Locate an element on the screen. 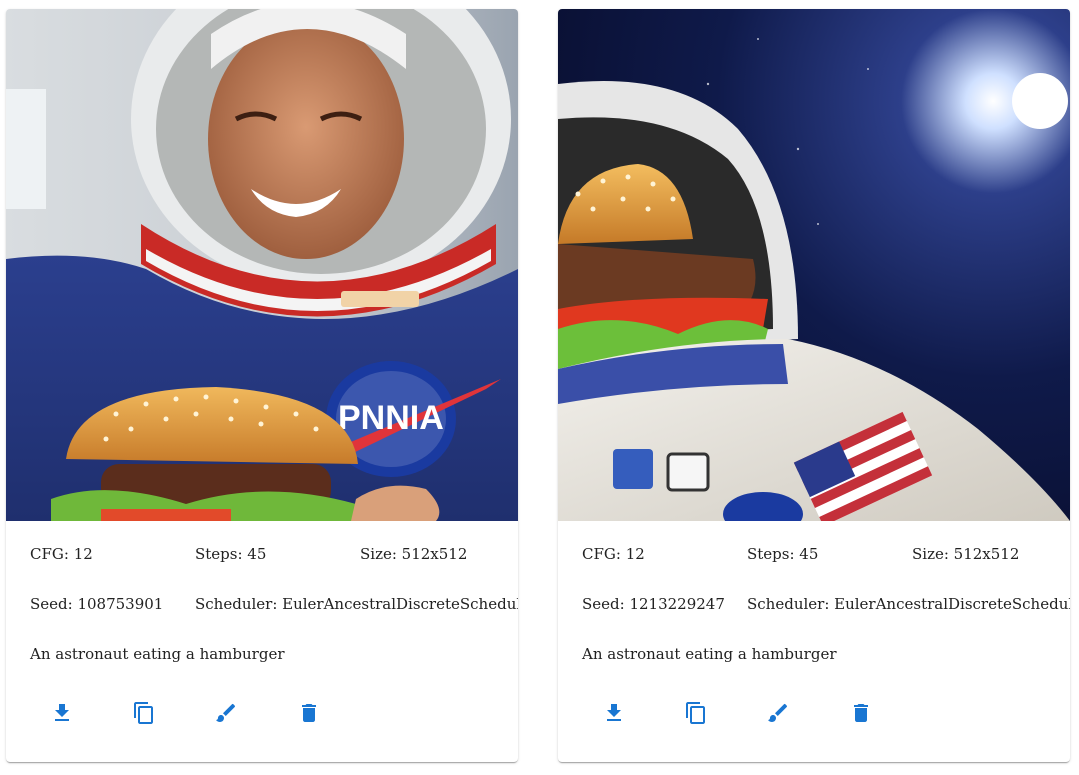 The height and width of the screenshot is (775, 1079). seed-label: Seed: 108753901 is located at coordinates (97, 604).